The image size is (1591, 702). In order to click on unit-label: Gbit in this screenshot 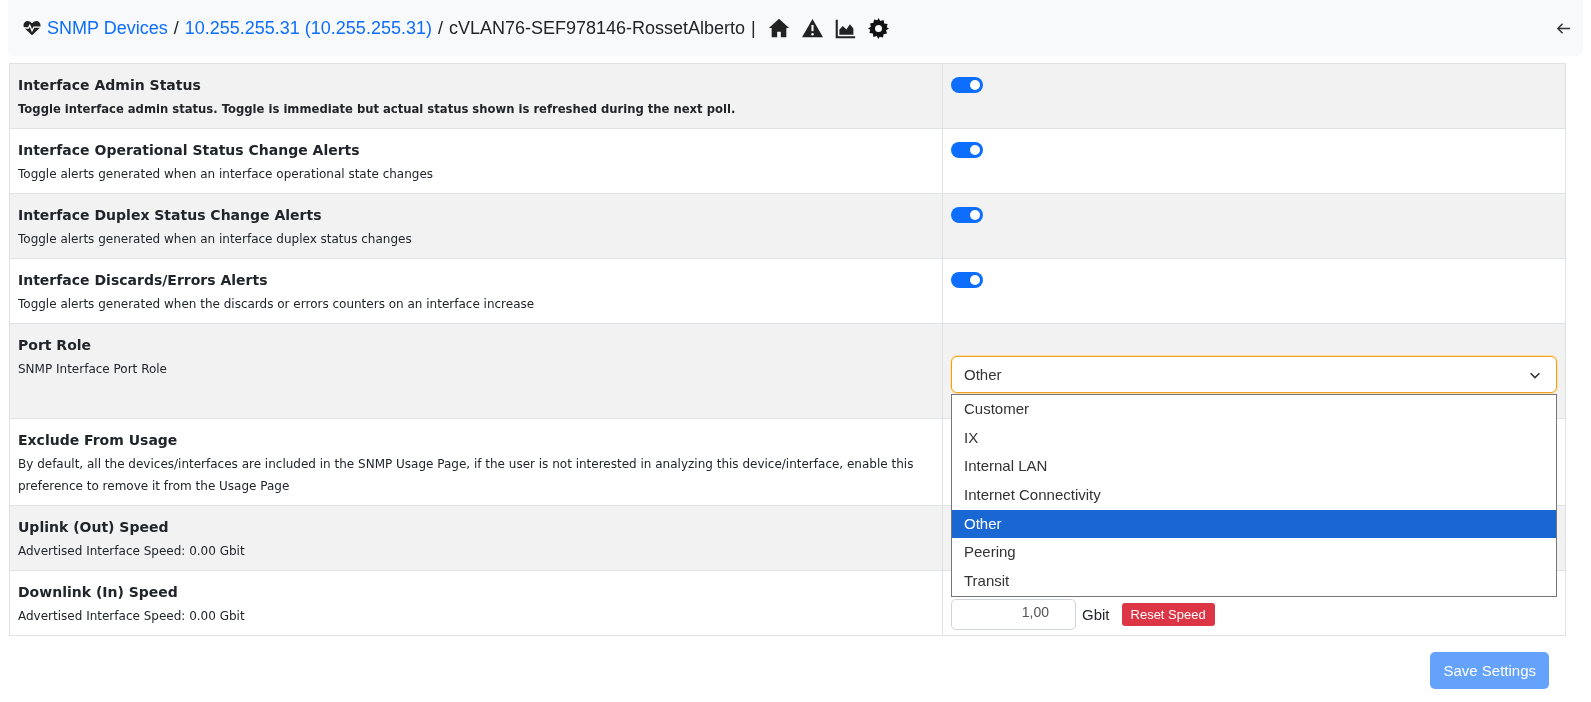, I will do `click(1096, 614)`.